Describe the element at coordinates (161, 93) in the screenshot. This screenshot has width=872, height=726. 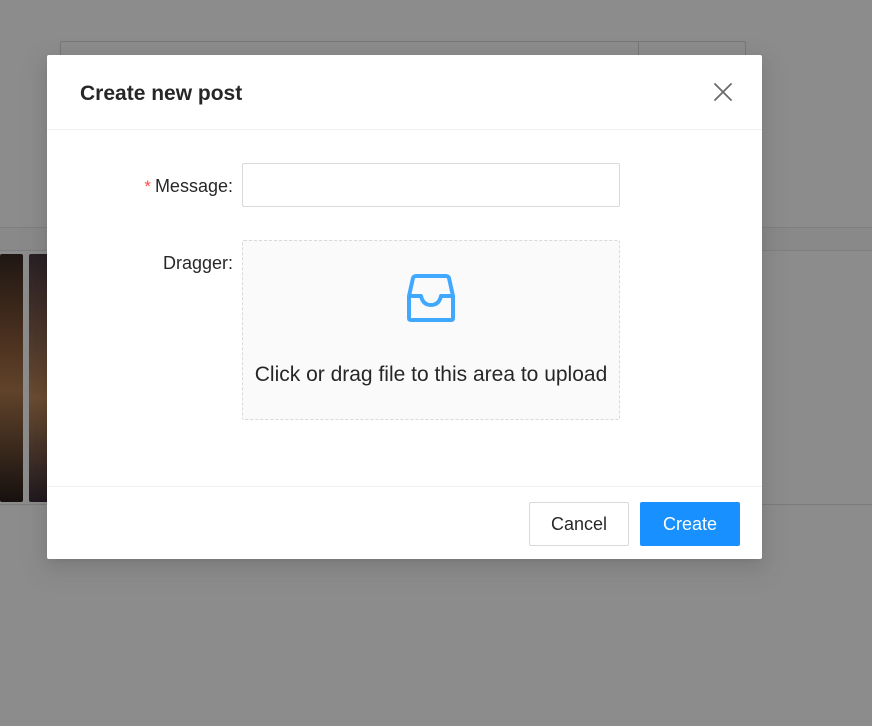
I see `modal-title: Create new post` at that location.